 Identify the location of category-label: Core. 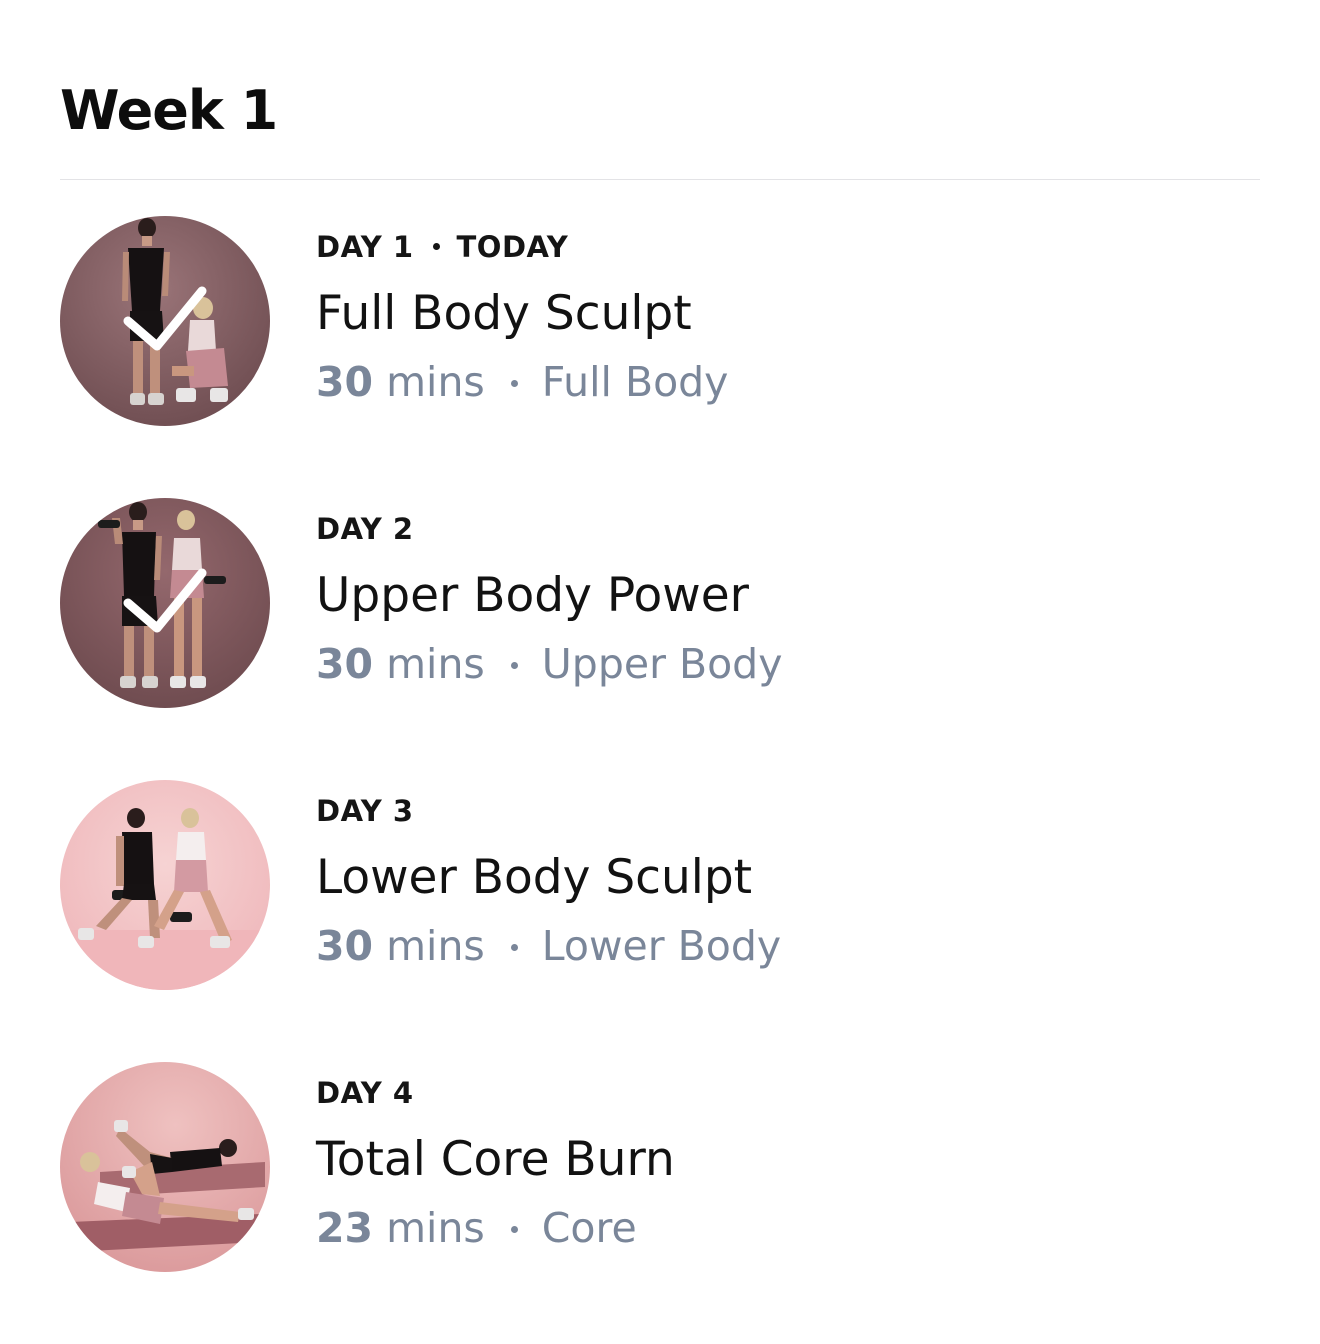
(589, 1228).